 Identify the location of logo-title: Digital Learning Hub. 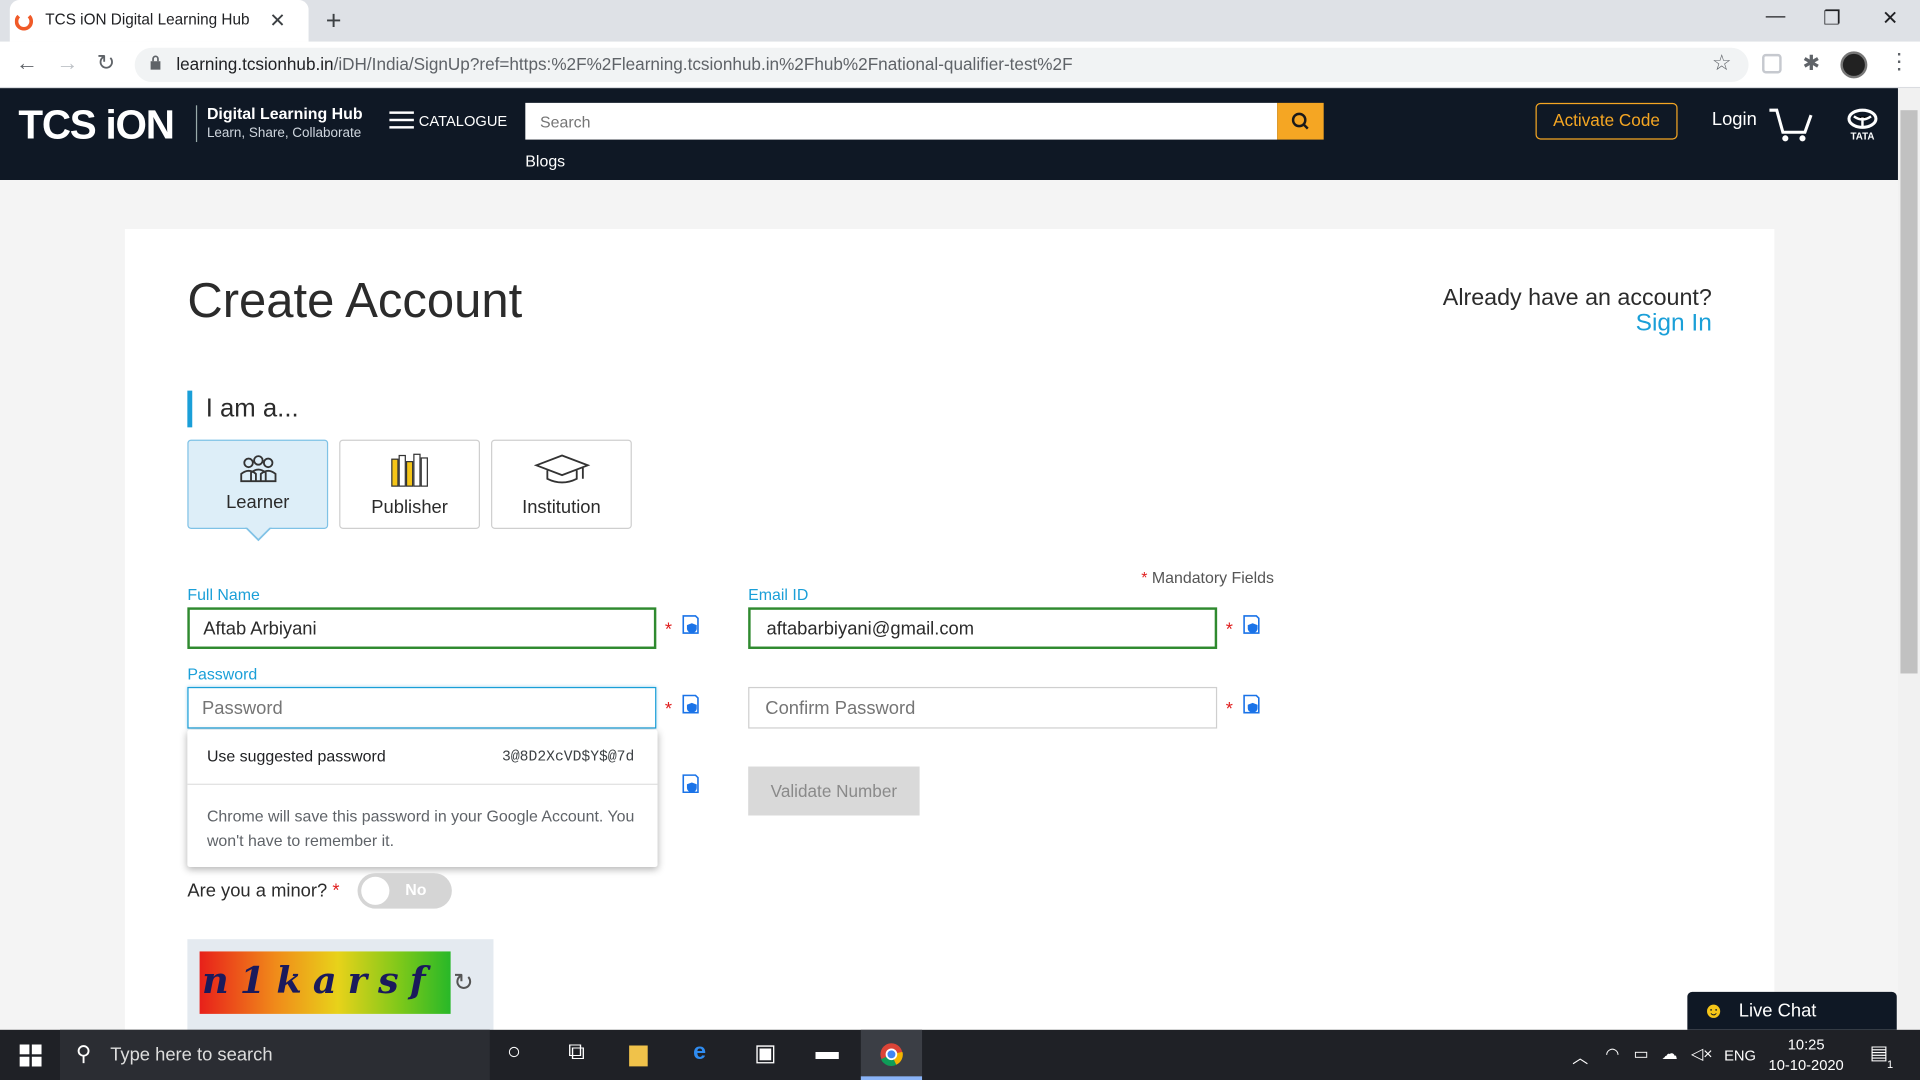
(284, 113).